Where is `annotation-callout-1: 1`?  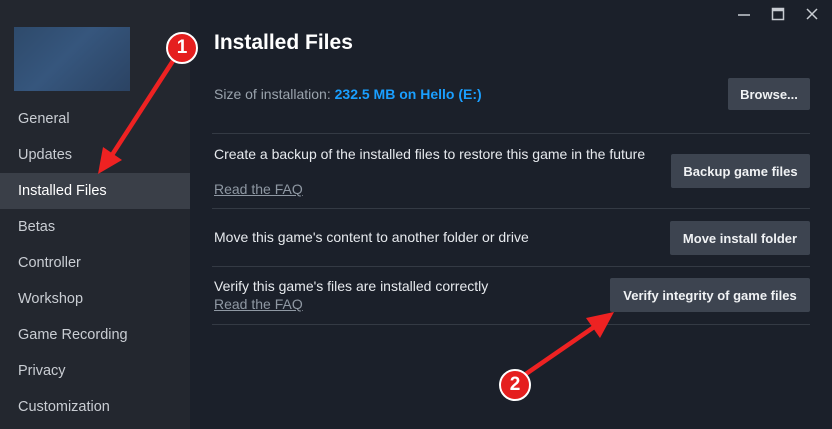
annotation-callout-1: 1 is located at coordinates (182, 48).